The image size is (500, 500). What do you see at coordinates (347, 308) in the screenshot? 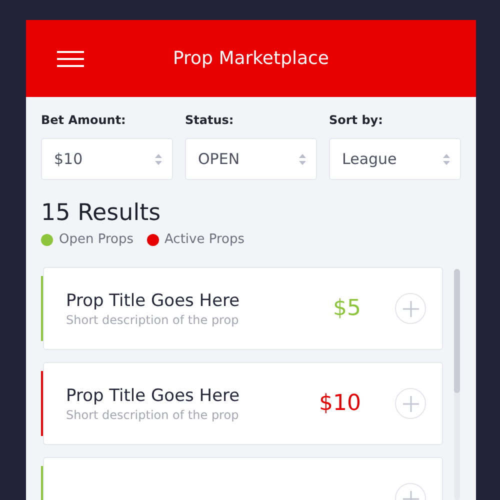
I see `prop-price: $5` at bounding box center [347, 308].